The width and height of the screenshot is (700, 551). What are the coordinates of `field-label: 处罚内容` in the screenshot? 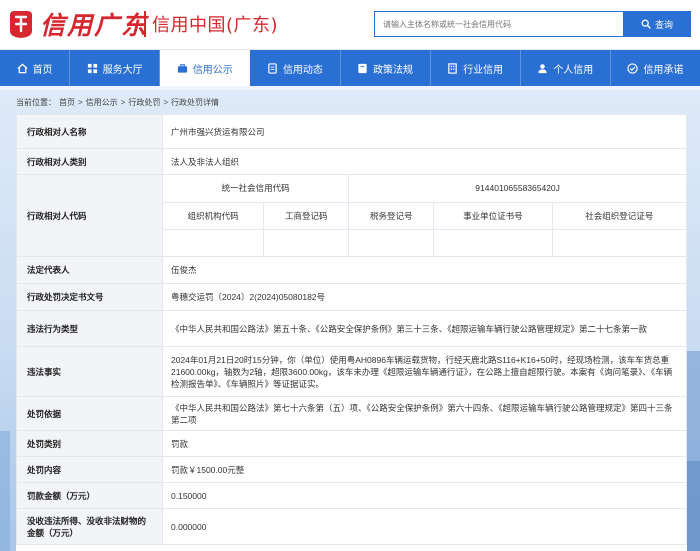 It's located at (89, 469).